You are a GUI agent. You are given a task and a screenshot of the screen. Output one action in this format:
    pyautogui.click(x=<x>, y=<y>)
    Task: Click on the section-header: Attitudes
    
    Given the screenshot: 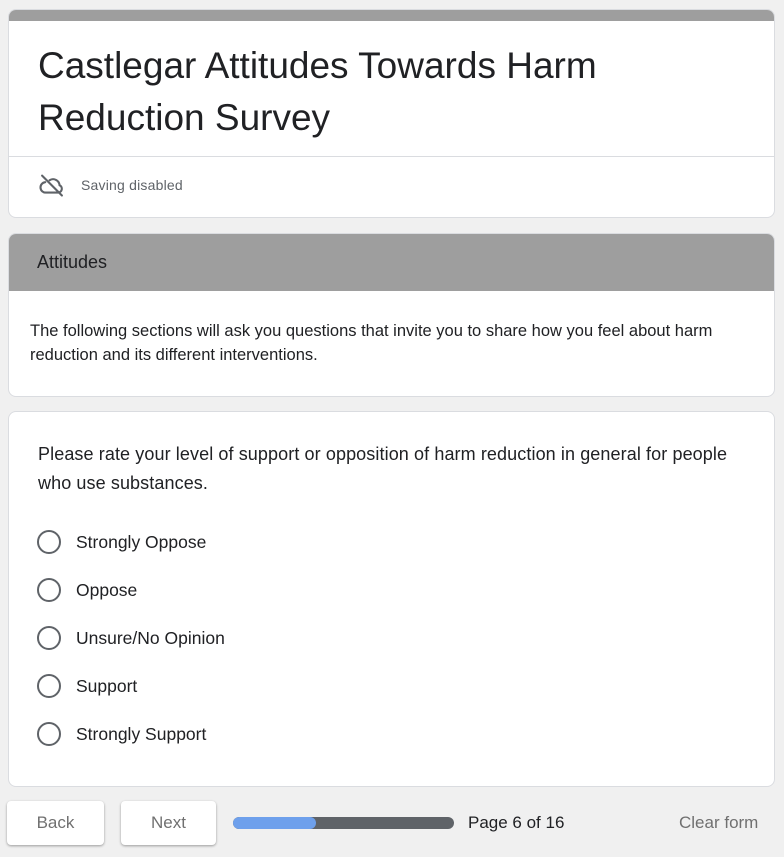 What is the action you would take?
    pyautogui.click(x=391, y=262)
    